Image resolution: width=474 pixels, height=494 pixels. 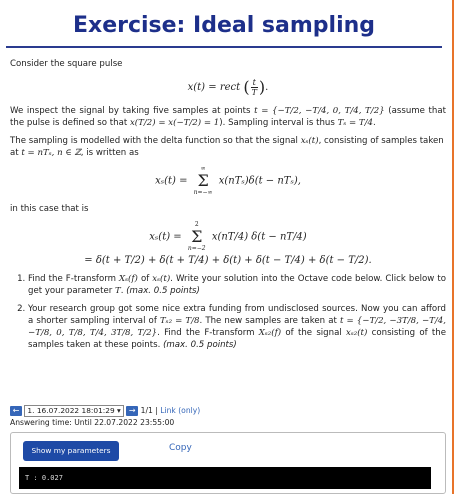 What do you see at coordinates (132, 411) in the screenshot?
I see `next-arrow-icon: →` at bounding box center [132, 411].